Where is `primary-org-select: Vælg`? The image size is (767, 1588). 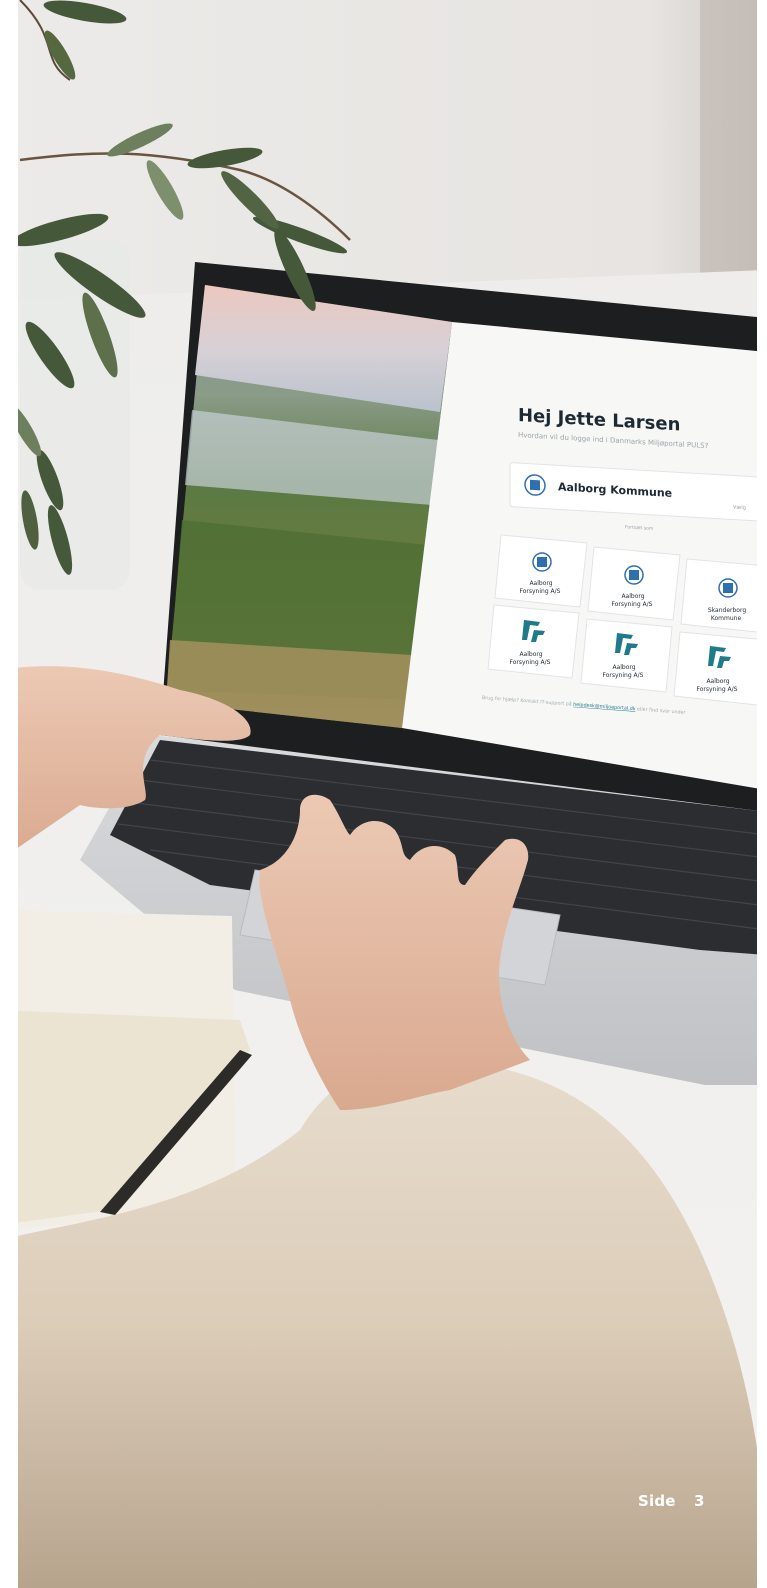
primary-org-select: Vælg is located at coordinates (739, 508).